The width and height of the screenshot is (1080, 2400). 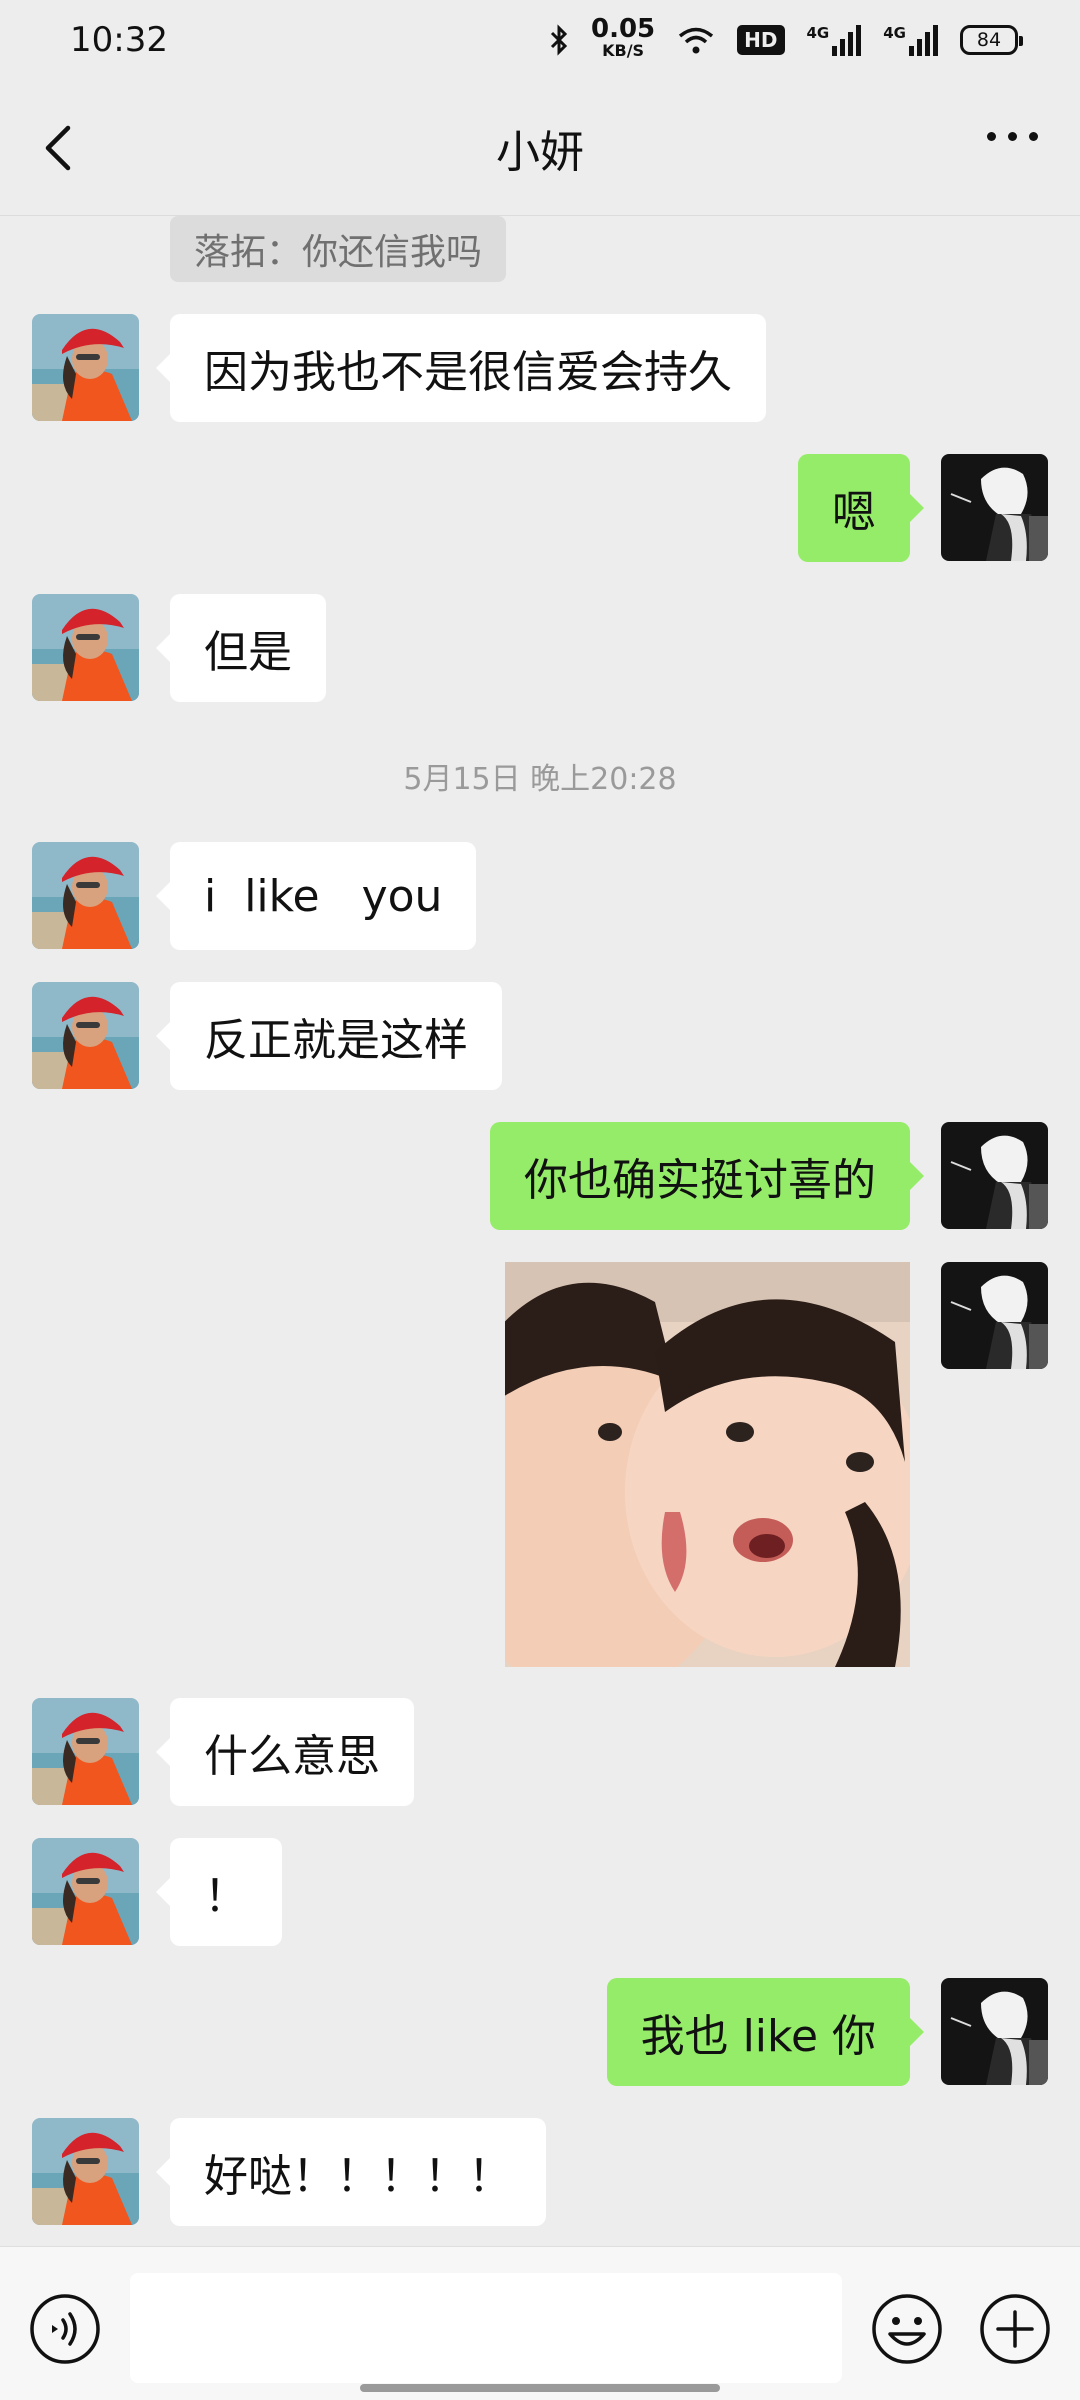 I want to click on more-dots-icon, so click(x=1012, y=136).